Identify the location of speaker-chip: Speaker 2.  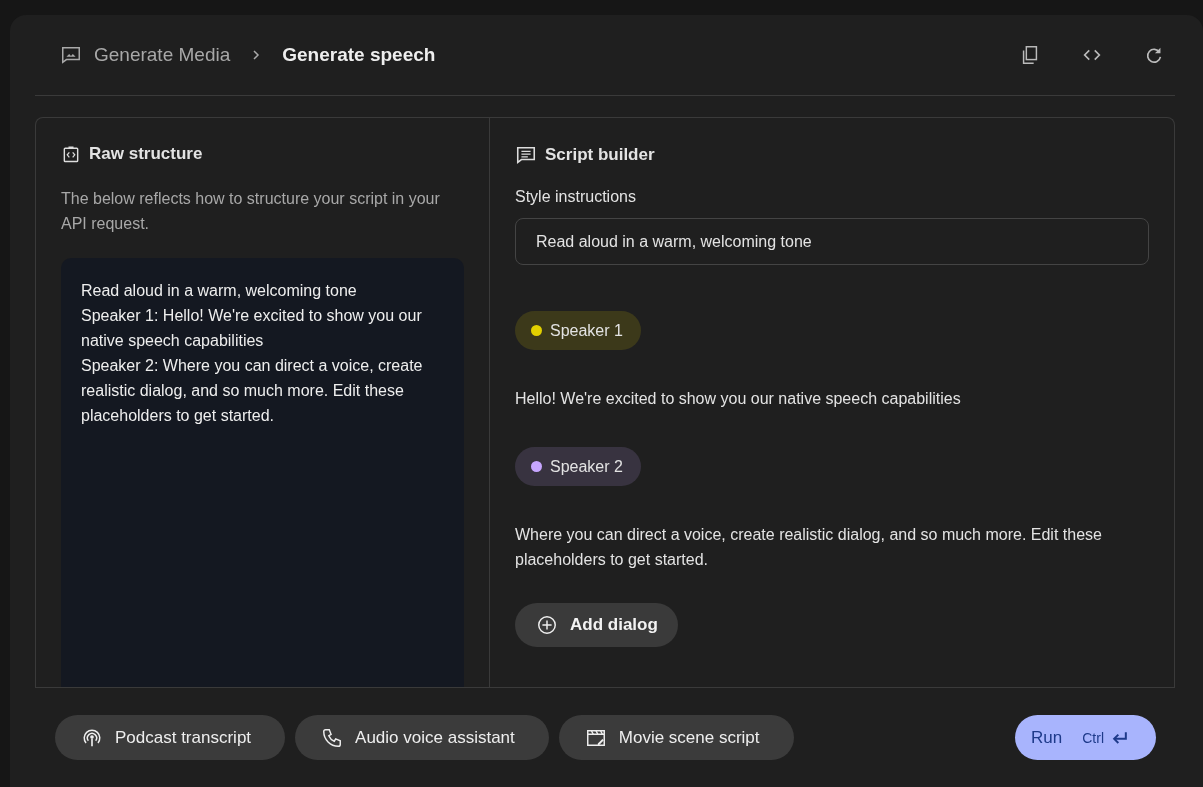
(578, 466).